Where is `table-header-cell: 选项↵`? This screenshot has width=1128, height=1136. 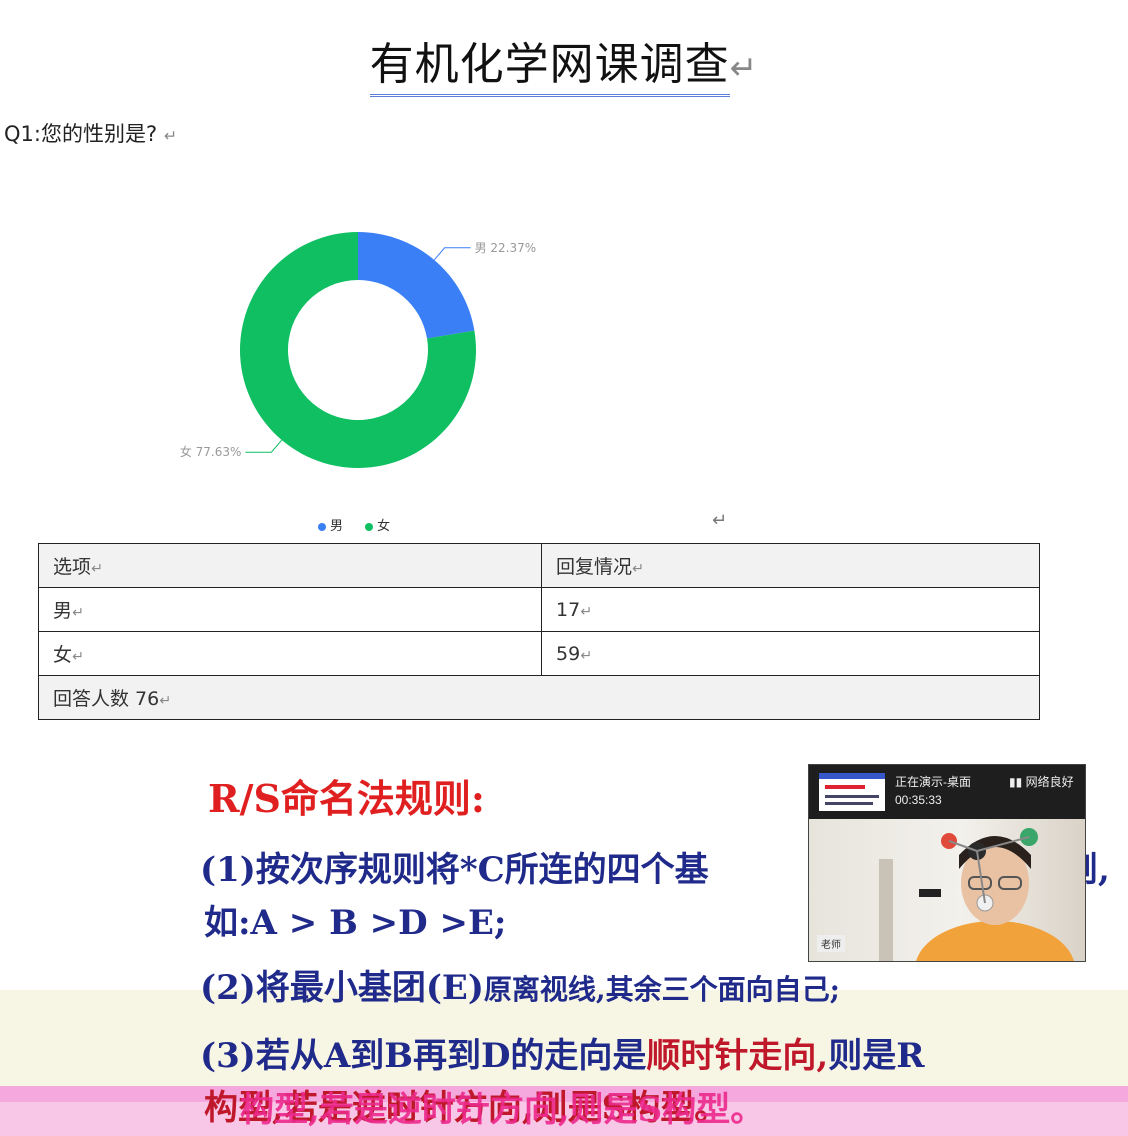 table-header-cell: 选项↵ is located at coordinates (290, 565).